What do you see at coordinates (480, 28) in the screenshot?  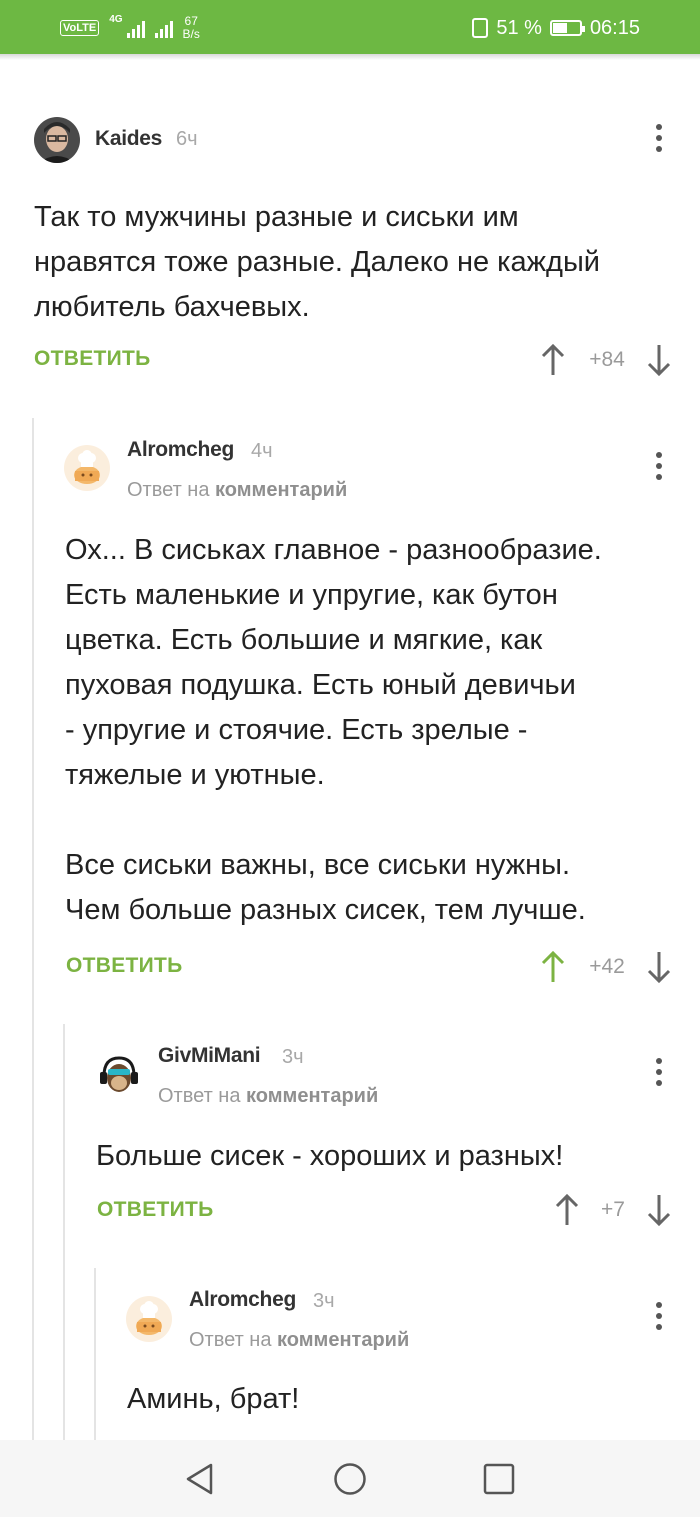 I see `vibrate-icon` at bounding box center [480, 28].